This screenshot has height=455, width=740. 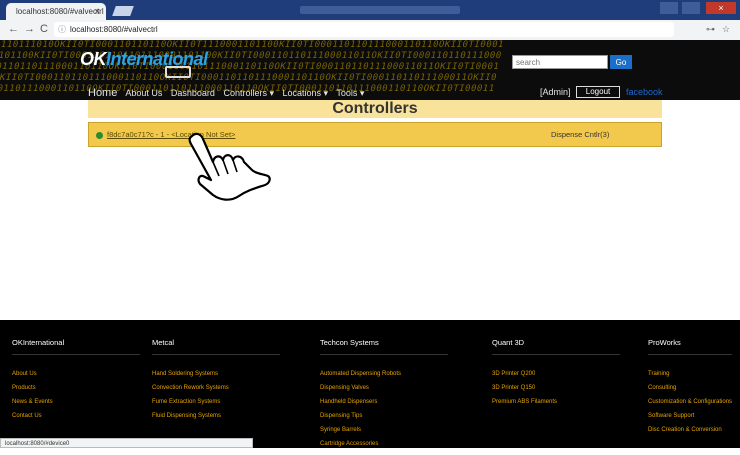 What do you see at coordinates (360, 420) in the screenshot?
I see `footer-link: Dispensing Tips` at bounding box center [360, 420].